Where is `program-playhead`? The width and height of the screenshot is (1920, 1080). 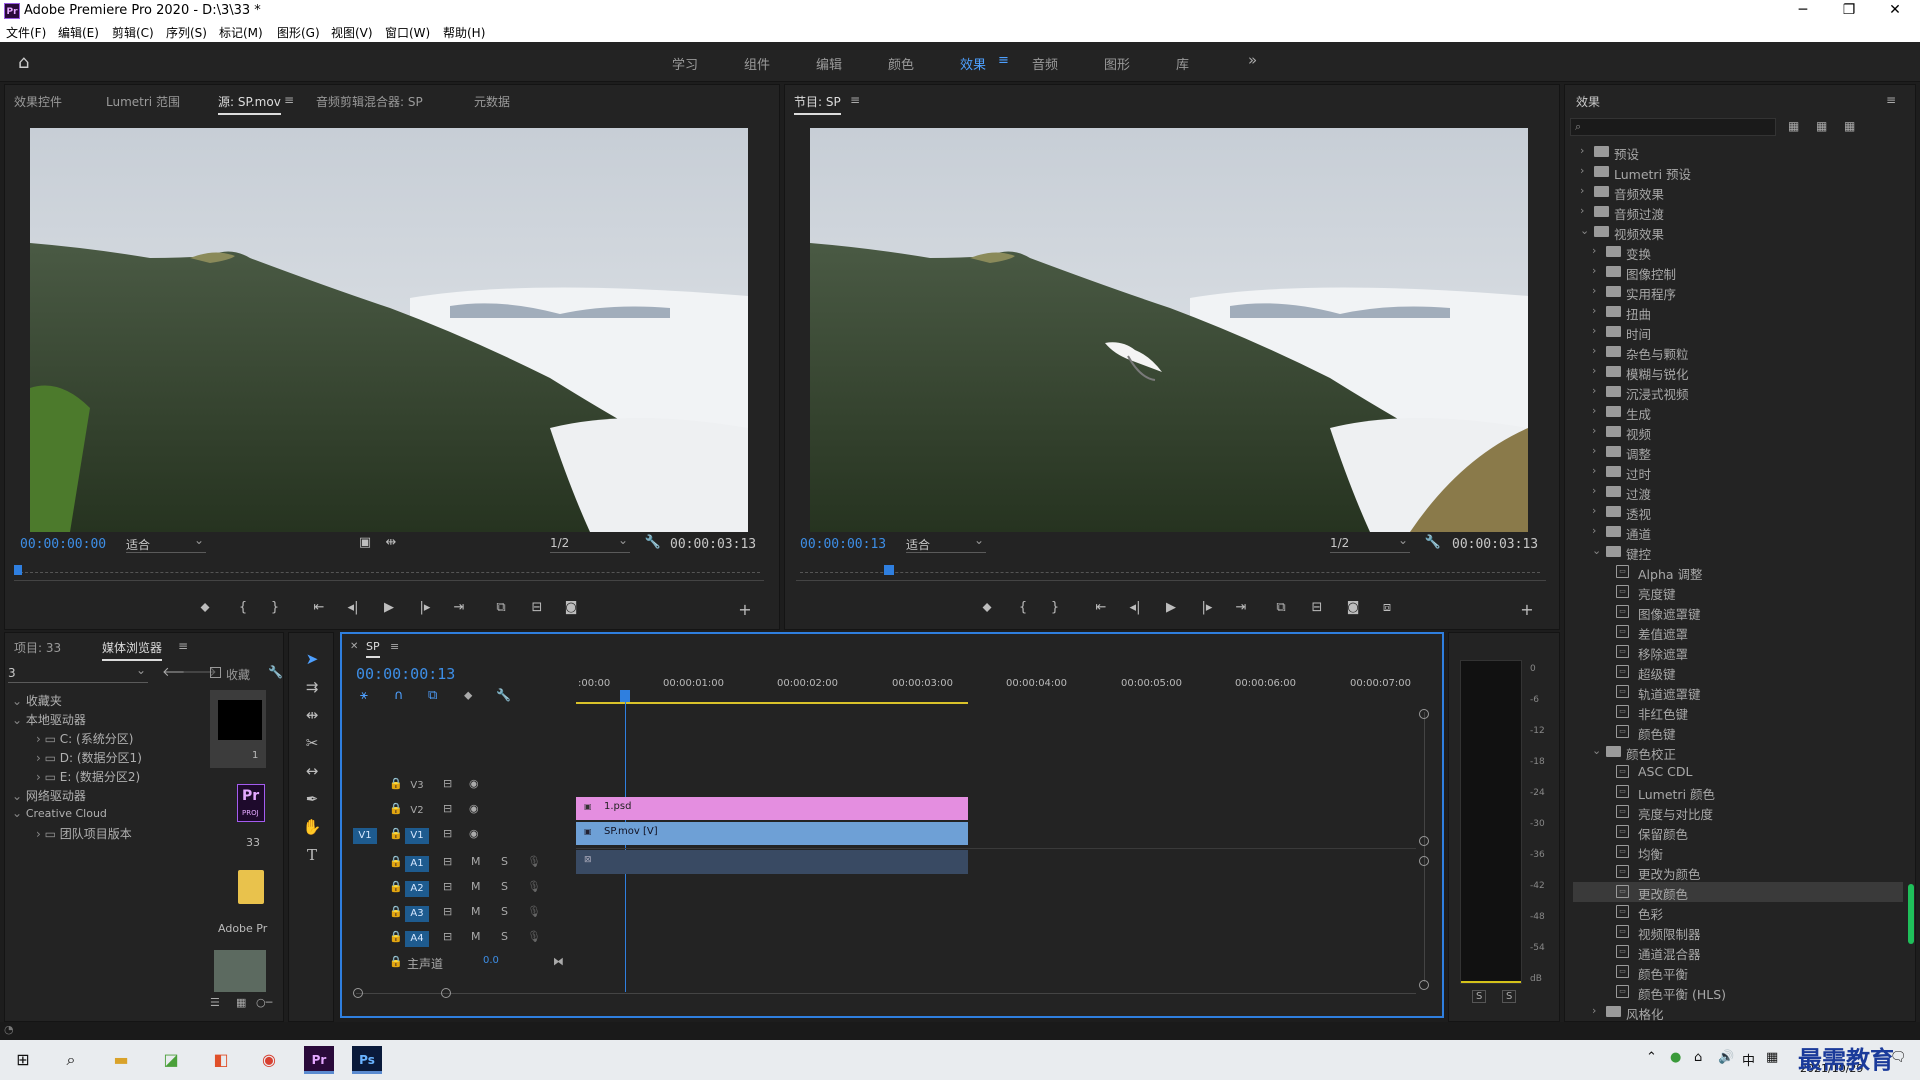 program-playhead is located at coordinates (889, 570).